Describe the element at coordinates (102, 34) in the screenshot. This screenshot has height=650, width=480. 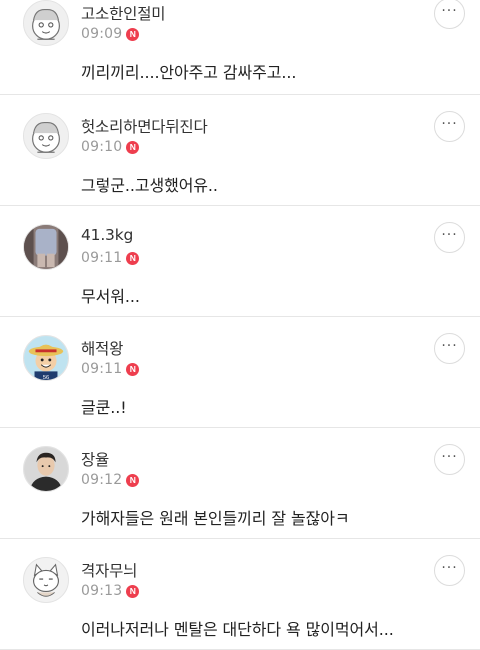
I see `comment-time: 09:09` at that location.